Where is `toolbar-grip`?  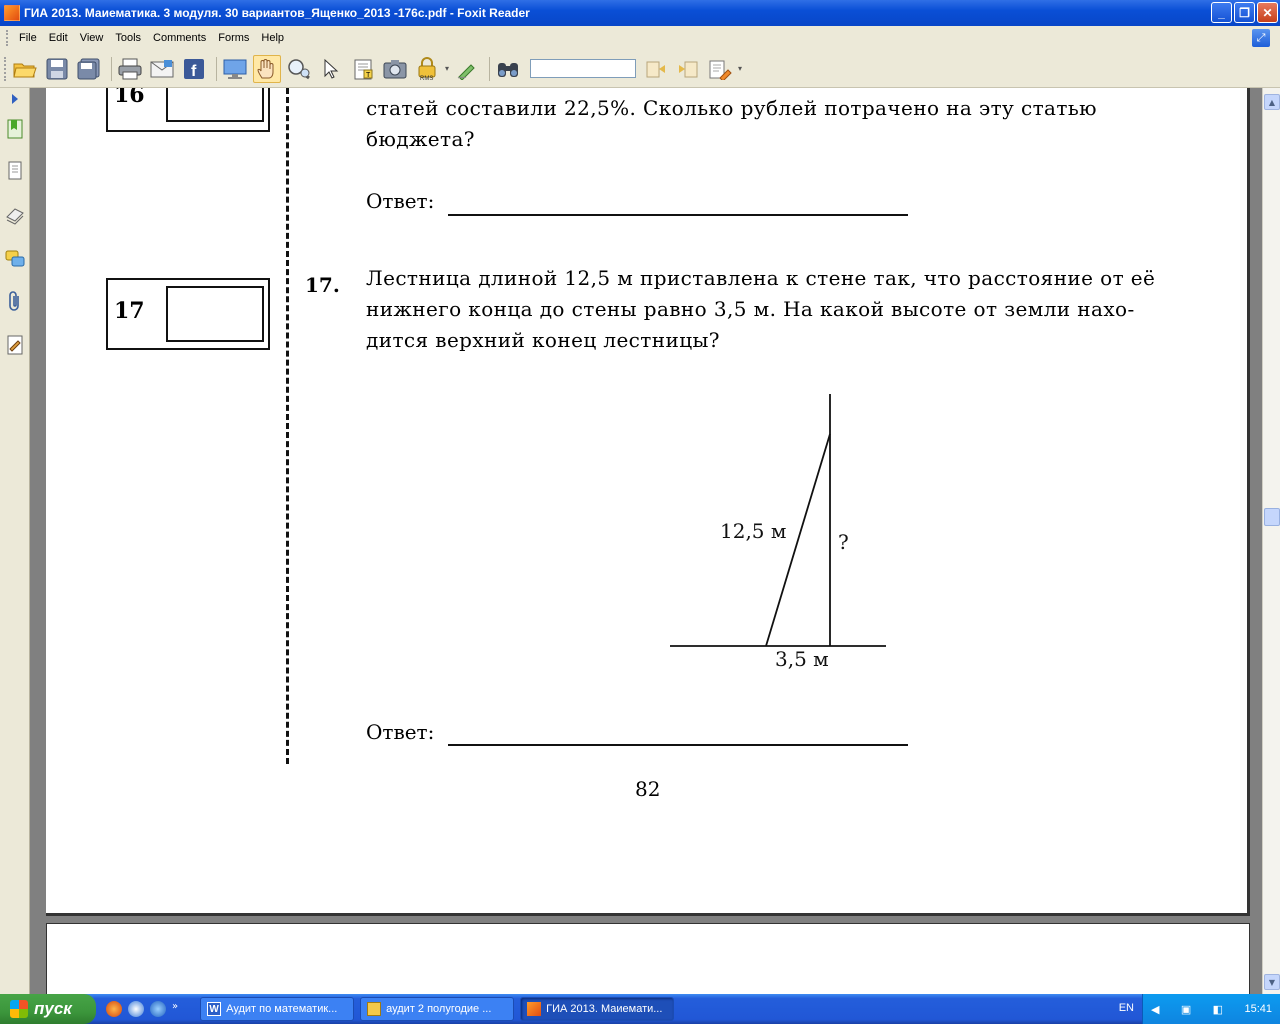 toolbar-grip is located at coordinates (5, 68).